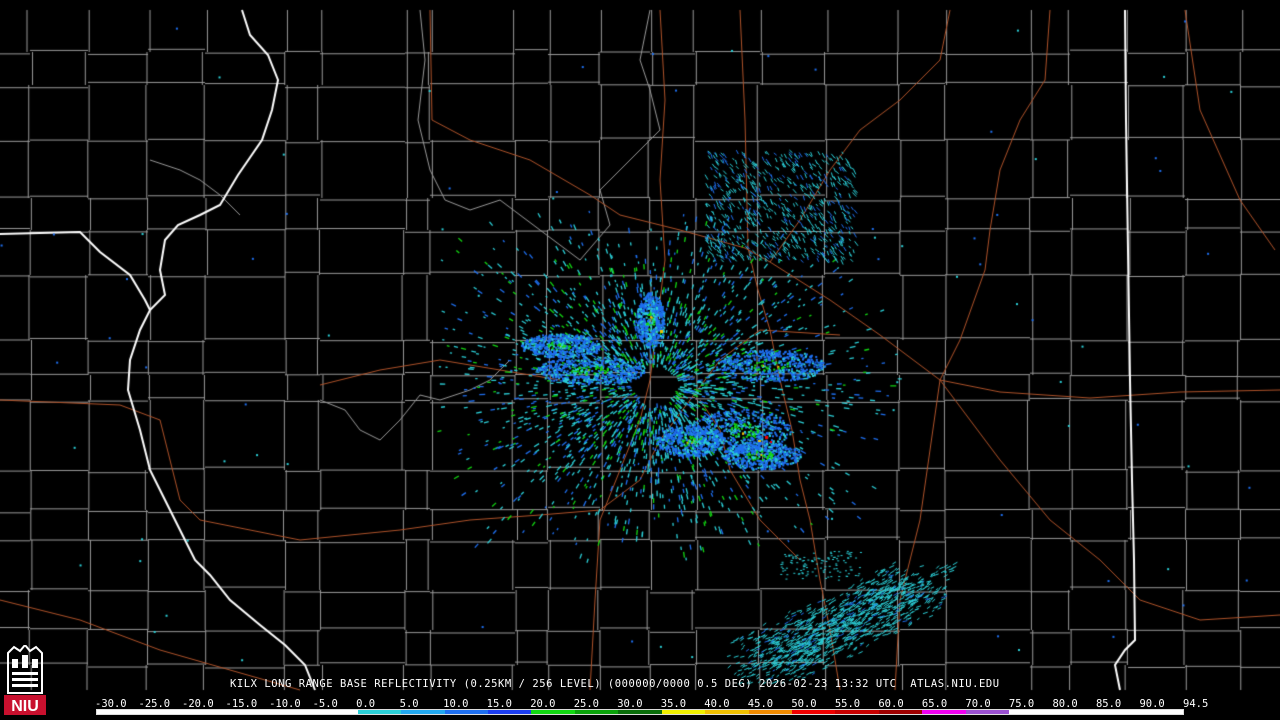 The width and height of the screenshot is (1280, 720). Describe the element at coordinates (1196, 704) in the screenshot. I see `scale-label: 94.5` at that location.